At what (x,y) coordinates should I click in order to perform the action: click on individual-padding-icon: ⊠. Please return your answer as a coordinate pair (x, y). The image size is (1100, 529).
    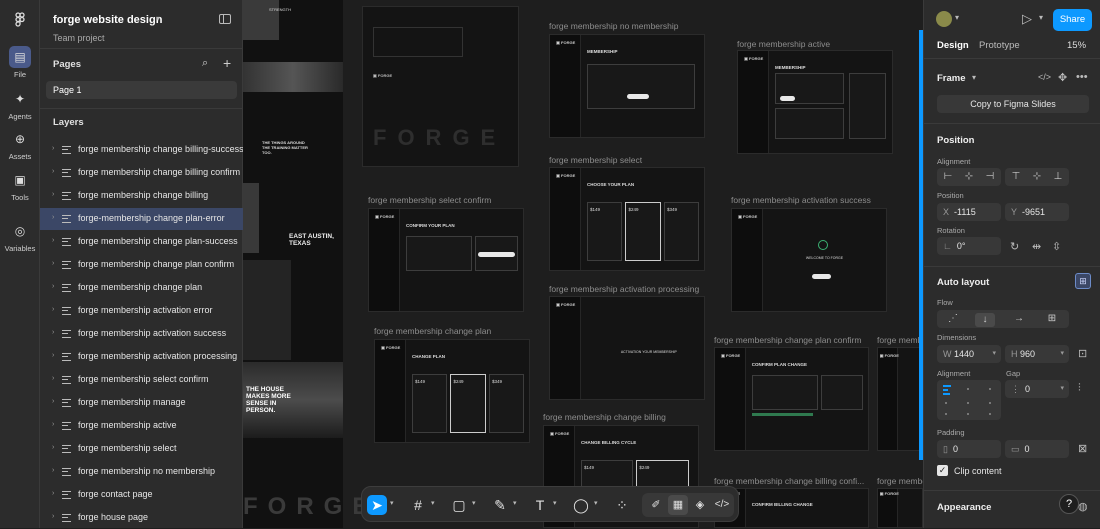
    Looking at the image, I should click on (1082, 448).